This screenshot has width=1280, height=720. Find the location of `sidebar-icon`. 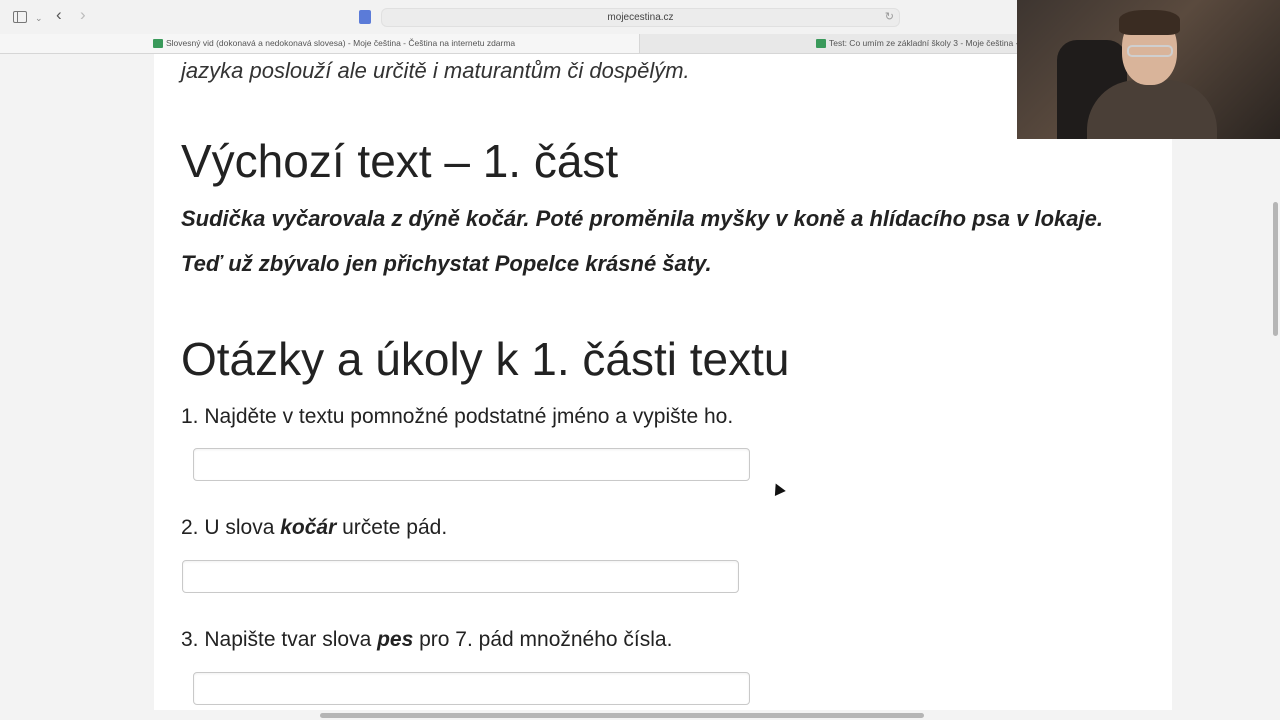

sidebar-icon is located at coordinates (20, 17).